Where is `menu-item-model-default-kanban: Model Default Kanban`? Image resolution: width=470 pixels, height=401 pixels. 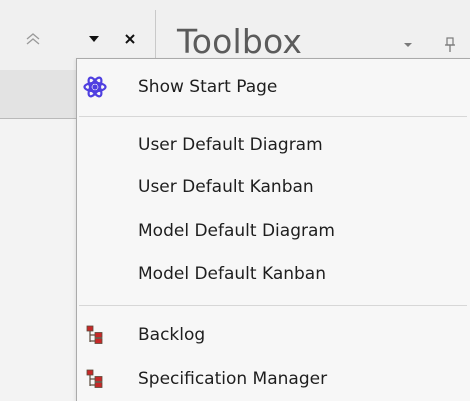 menu-item-model-default-kanban: Model Default Kanban is located at coordinates (273, 274).